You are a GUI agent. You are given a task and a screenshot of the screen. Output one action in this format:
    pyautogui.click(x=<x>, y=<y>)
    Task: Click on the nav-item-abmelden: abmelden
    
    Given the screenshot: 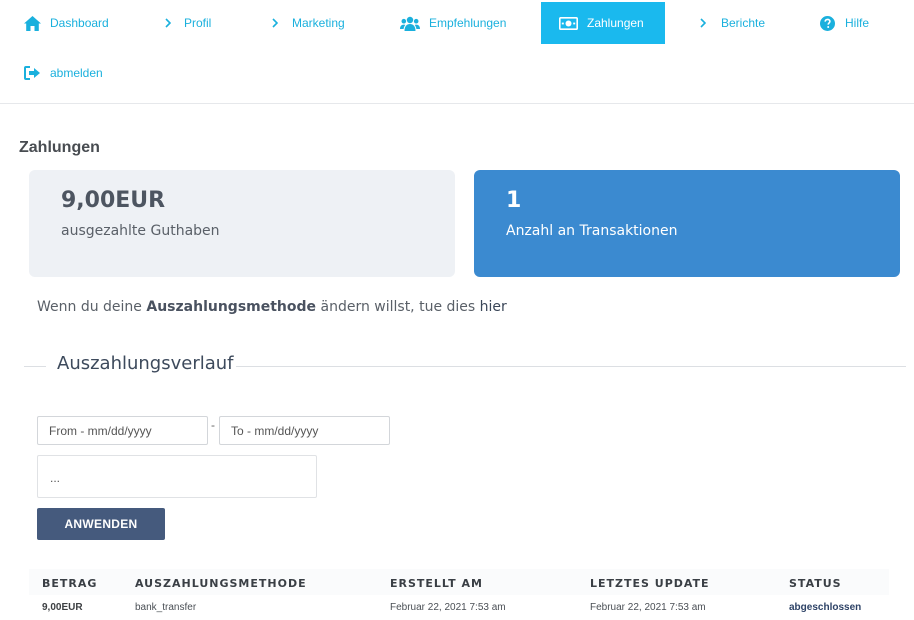 What is the action you would take?
    pyautogui.click(x=63, y=73)
    